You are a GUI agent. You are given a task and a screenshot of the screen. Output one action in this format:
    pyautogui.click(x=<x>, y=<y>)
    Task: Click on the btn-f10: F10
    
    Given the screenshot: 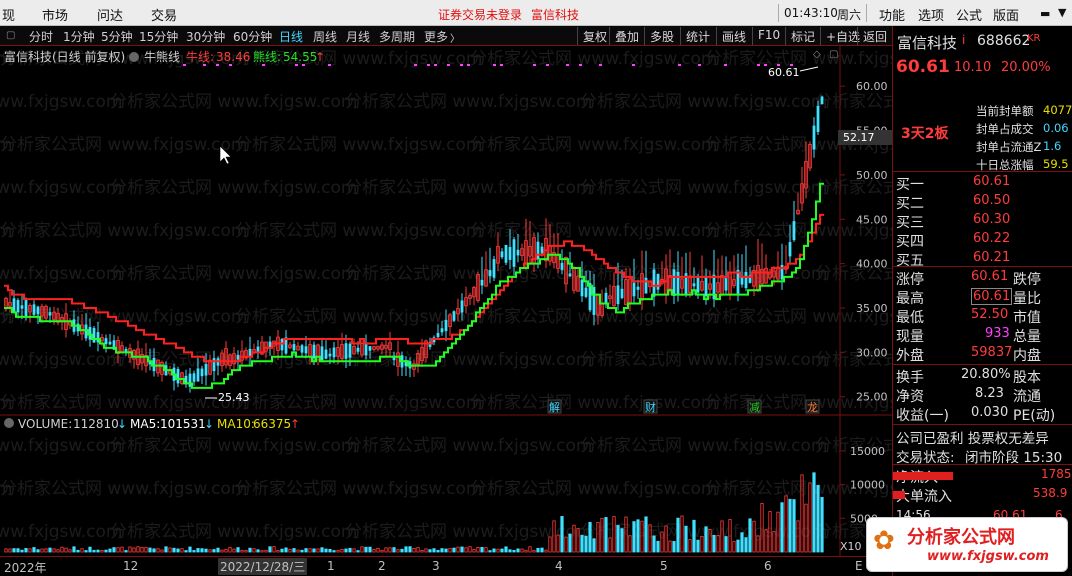 What is the action you would take?
    pyautogui.click(x=768, y=36)
    